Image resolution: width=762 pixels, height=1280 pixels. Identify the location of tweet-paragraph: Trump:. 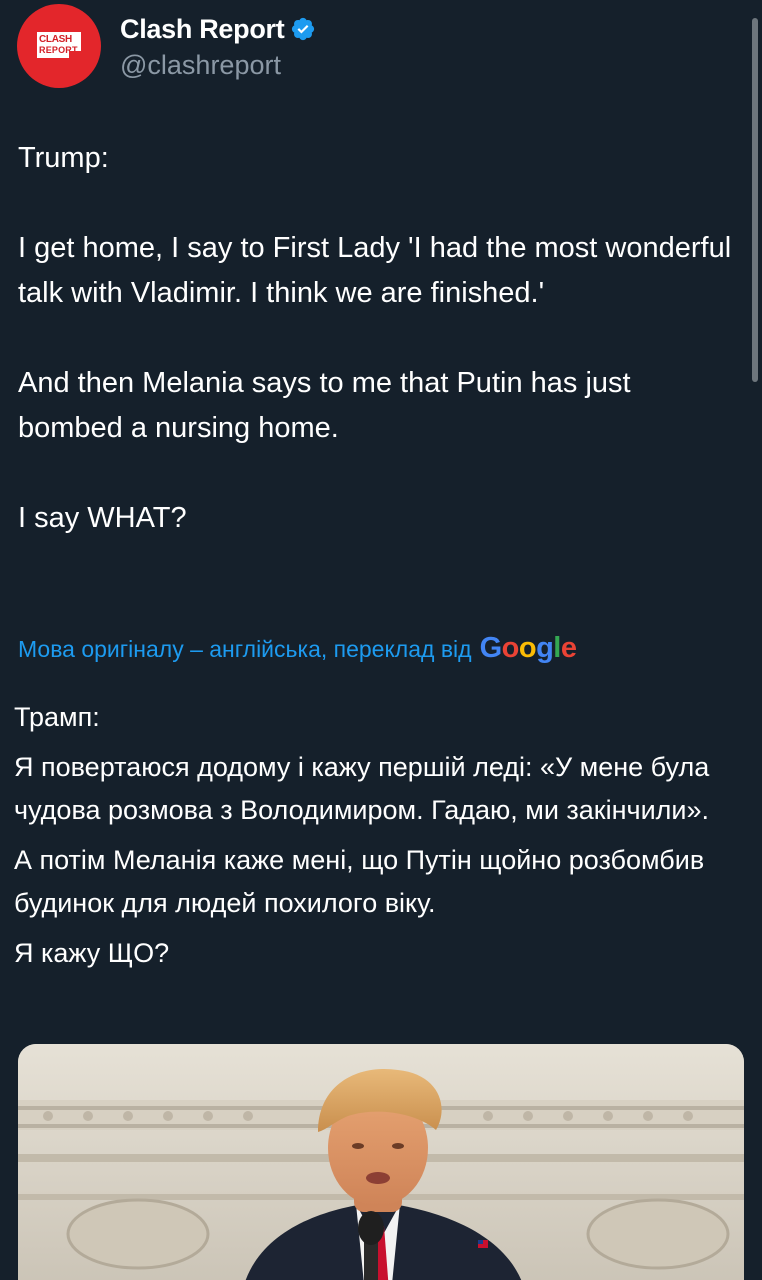
(63, 158).